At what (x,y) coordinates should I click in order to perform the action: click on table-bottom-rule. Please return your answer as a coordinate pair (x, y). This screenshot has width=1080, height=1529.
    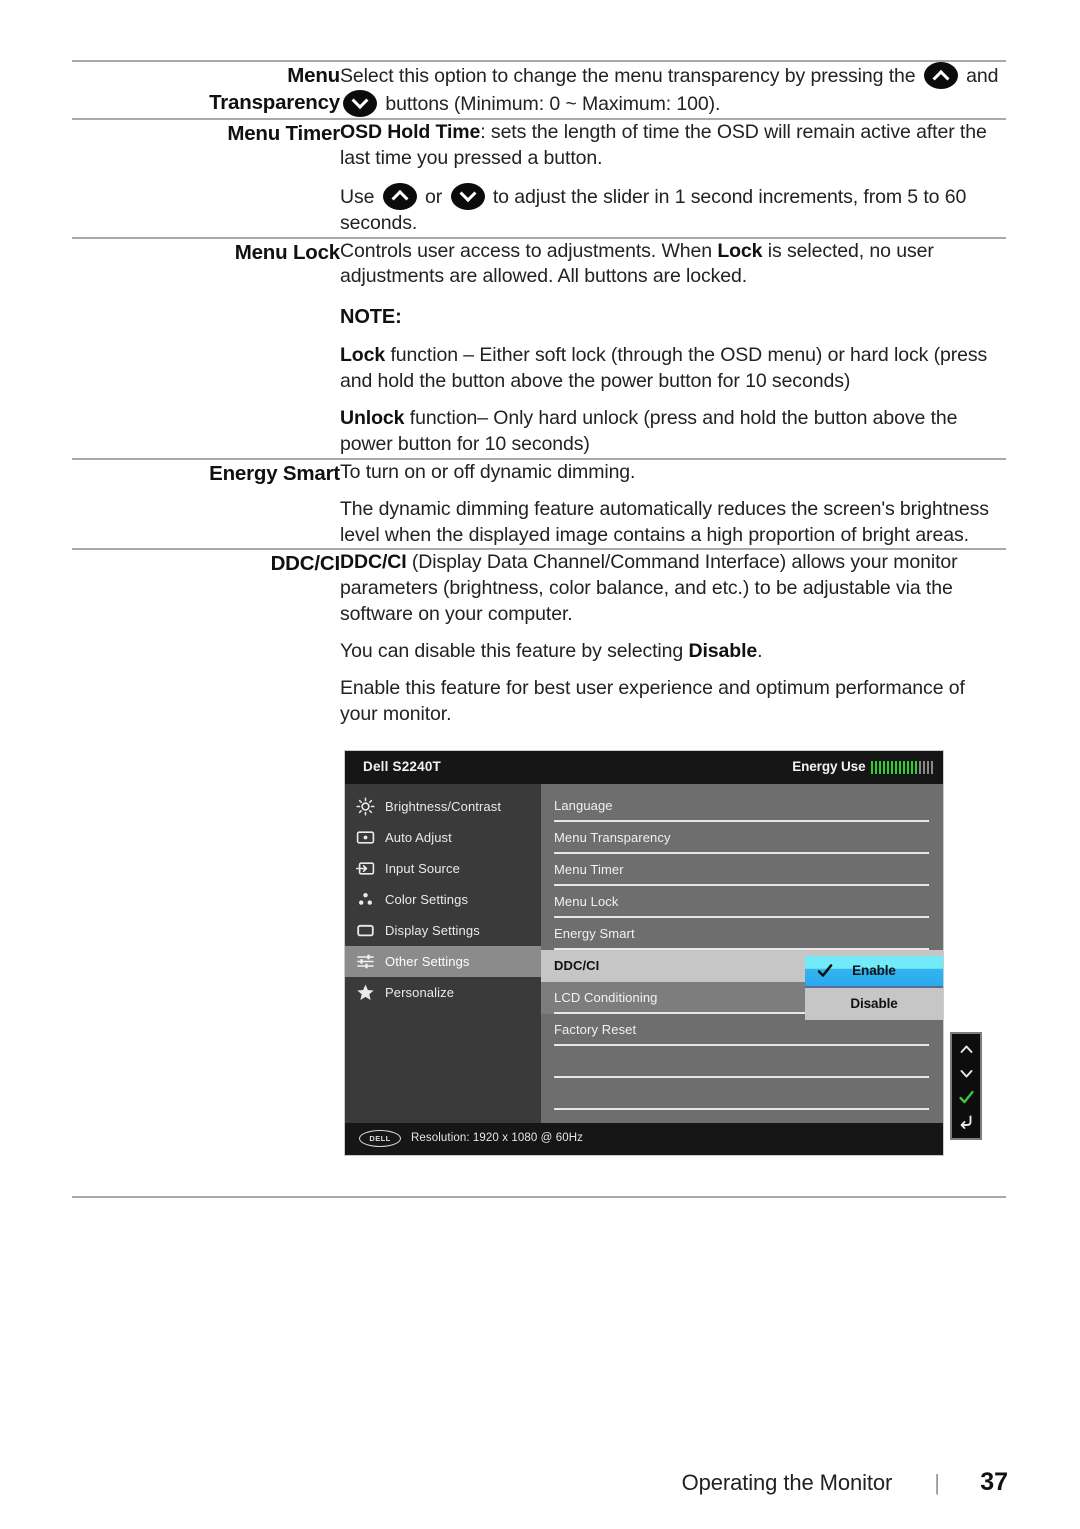
    Looking at the image, I should click on (539, 1197).